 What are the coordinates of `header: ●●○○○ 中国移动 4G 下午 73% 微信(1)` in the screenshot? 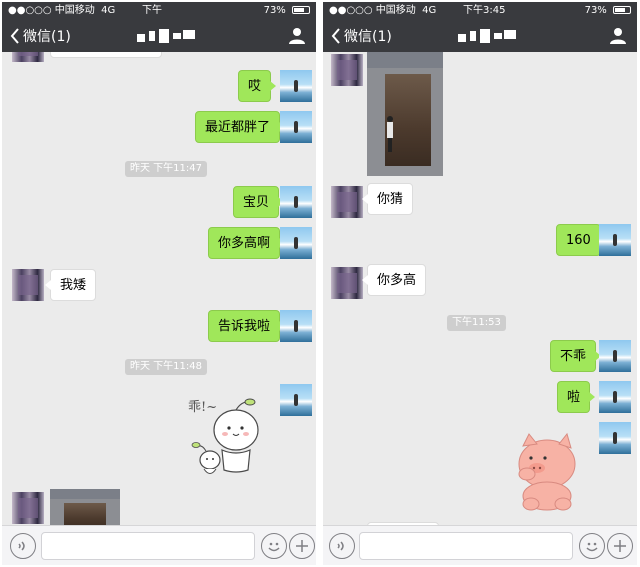 It's located at (159, 27).